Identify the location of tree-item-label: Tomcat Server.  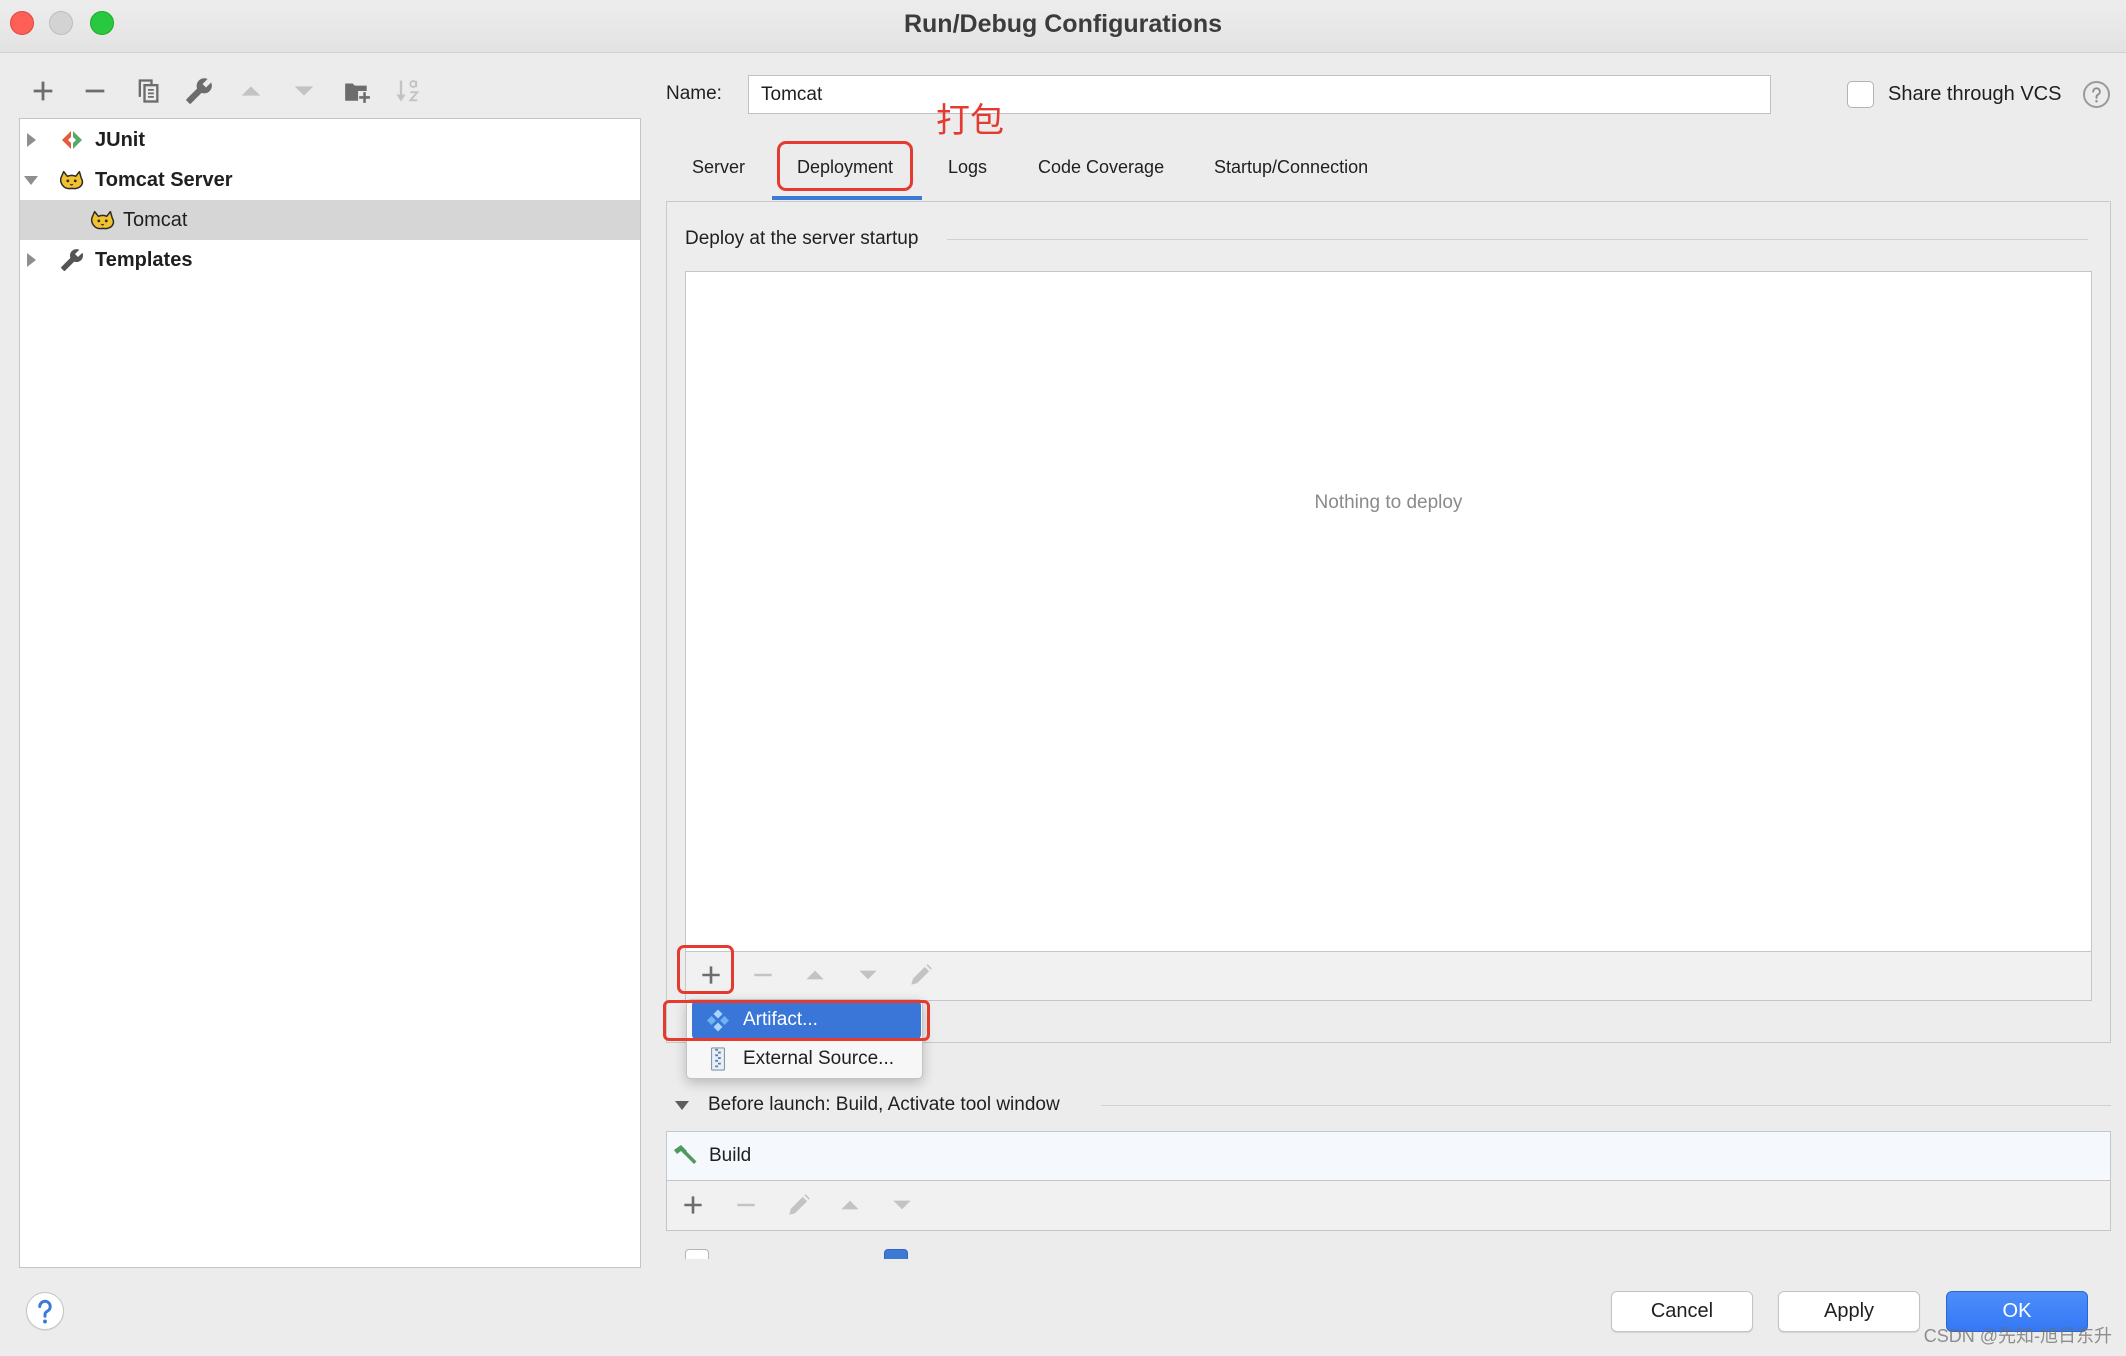
(164, 180).